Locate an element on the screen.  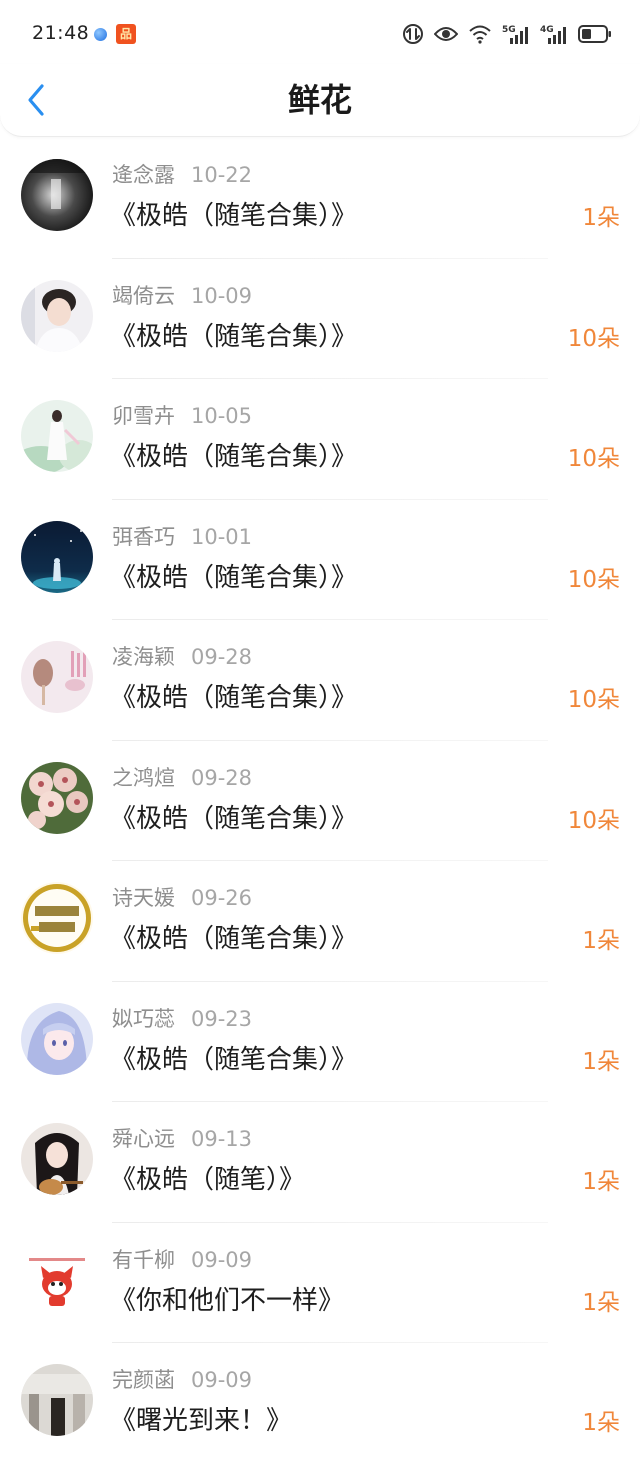
list-item: 凌海颖 09-28 《极皓（随笔合集）》 10朵 is located at coordinates (320, 680).